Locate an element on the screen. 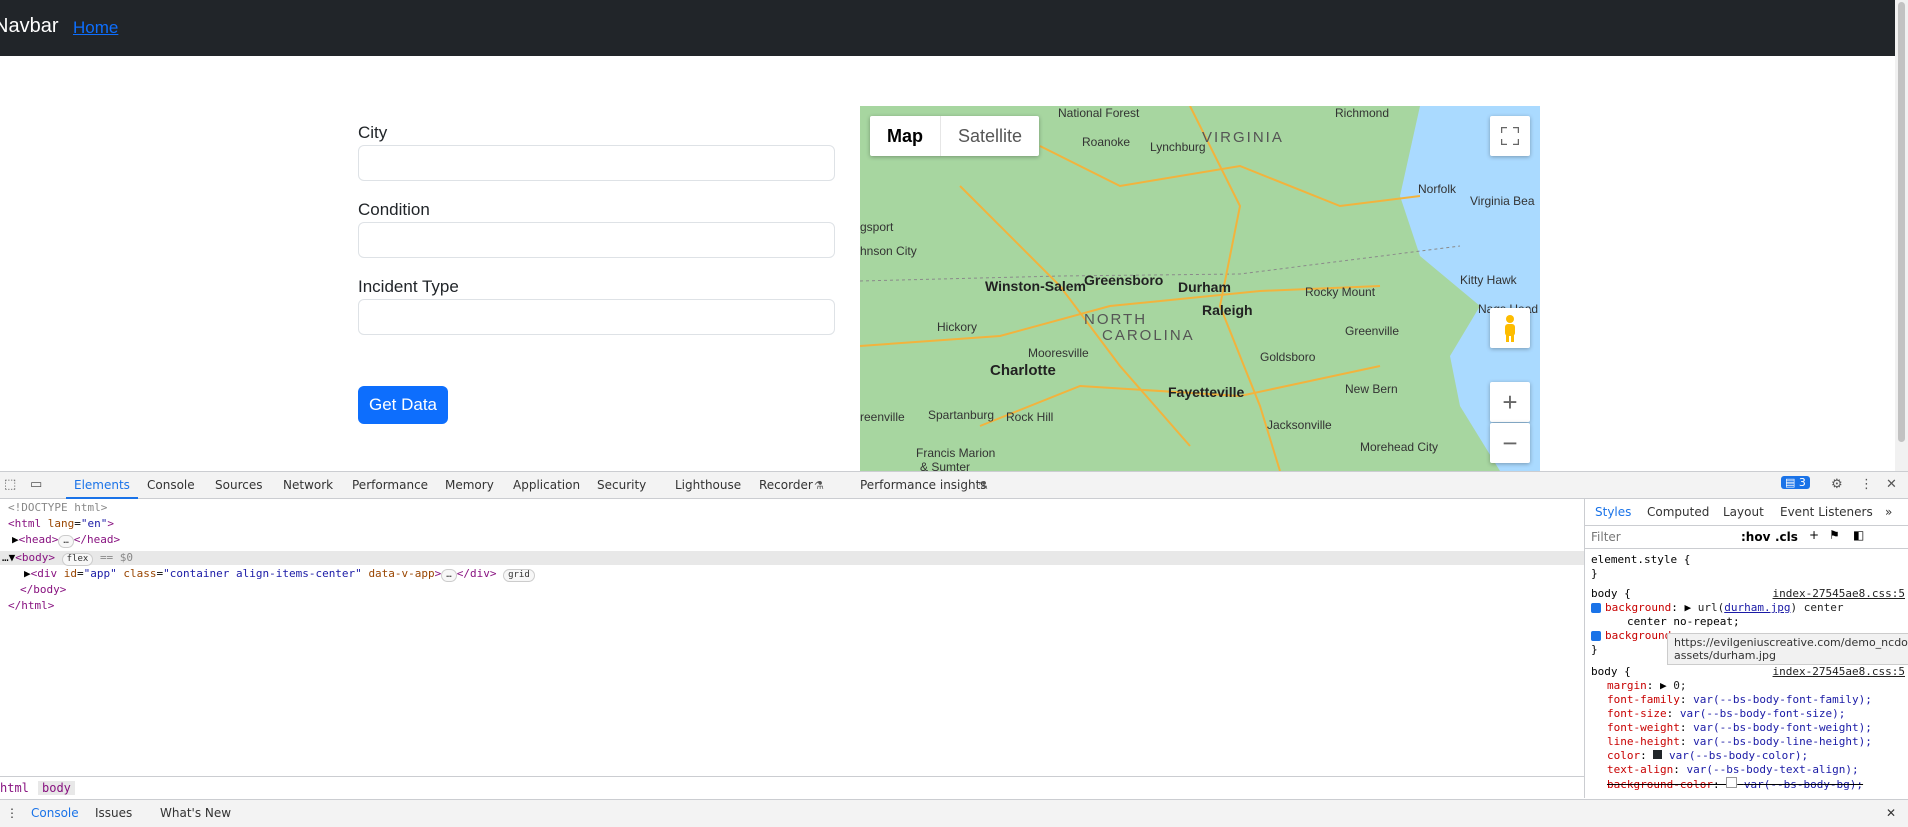  inspect-element-icon: ⬚ is located at coordinates (10, 484).